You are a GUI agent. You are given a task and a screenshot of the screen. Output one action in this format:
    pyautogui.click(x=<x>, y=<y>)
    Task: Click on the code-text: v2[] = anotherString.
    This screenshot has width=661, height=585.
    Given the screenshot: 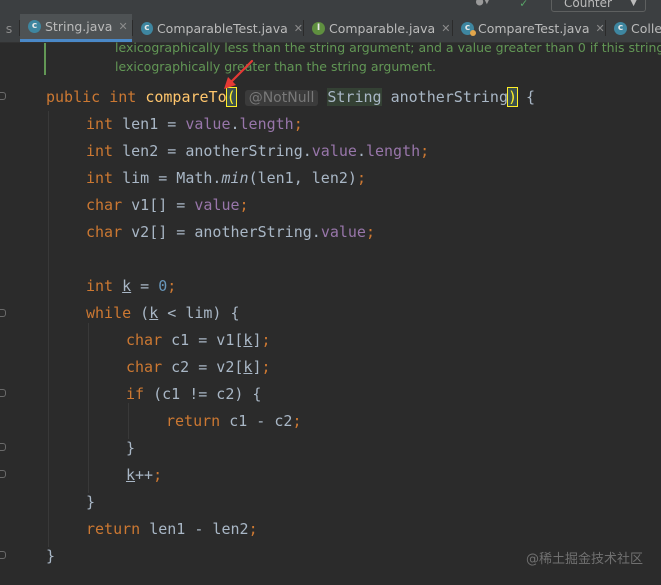 What is the action you would take?
    pyautogui.click(x=221, y=232)
    